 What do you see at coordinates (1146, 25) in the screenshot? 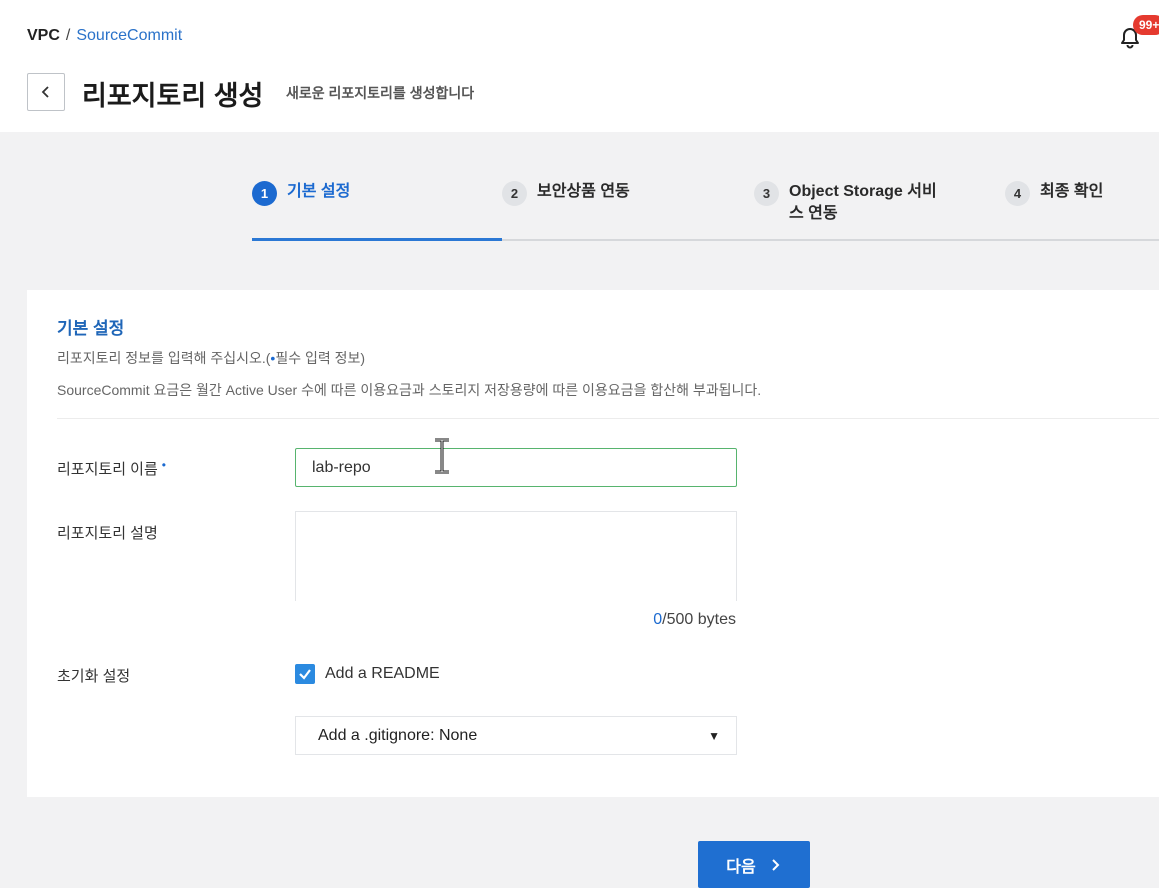
I see `notification-badge: 99+` at bounding box center [1146, 25].